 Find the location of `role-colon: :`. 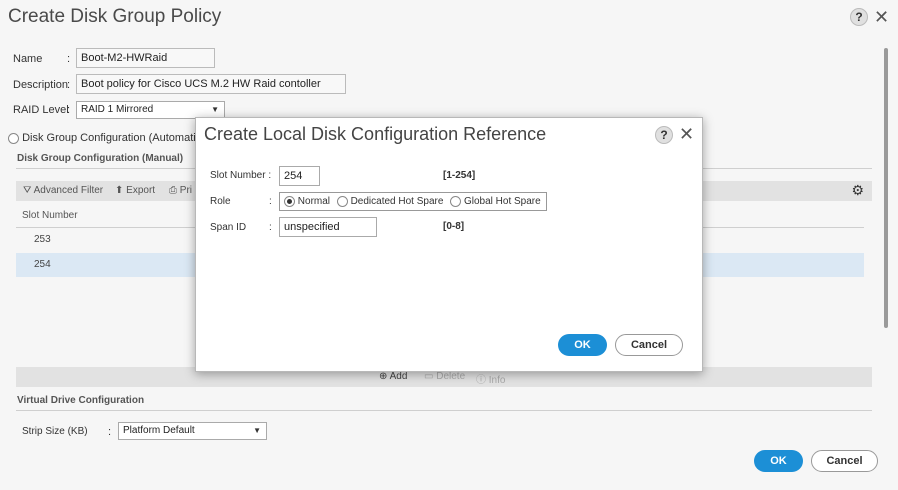

role-colon: : is located at coordinates (270, 201).